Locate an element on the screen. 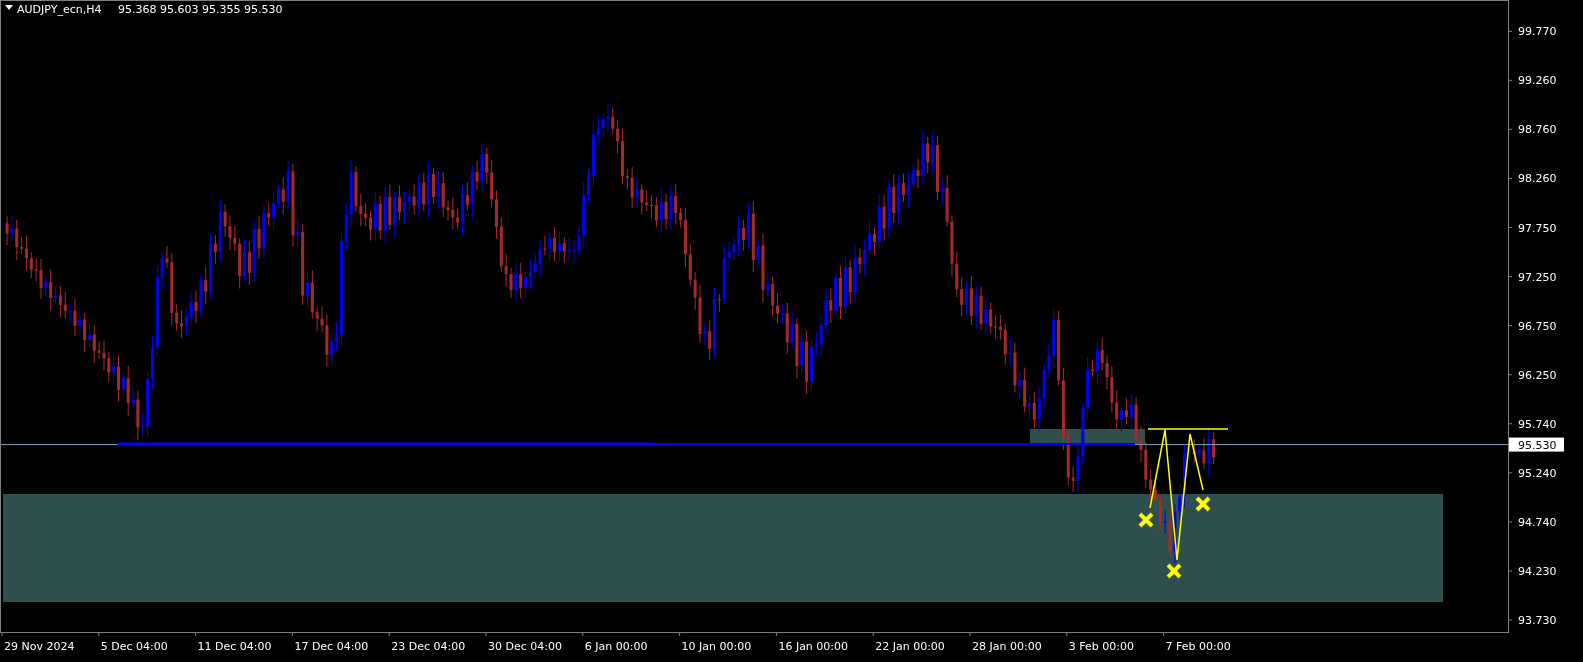  price-label: 94.740 is located at coordinates (1537, 522).